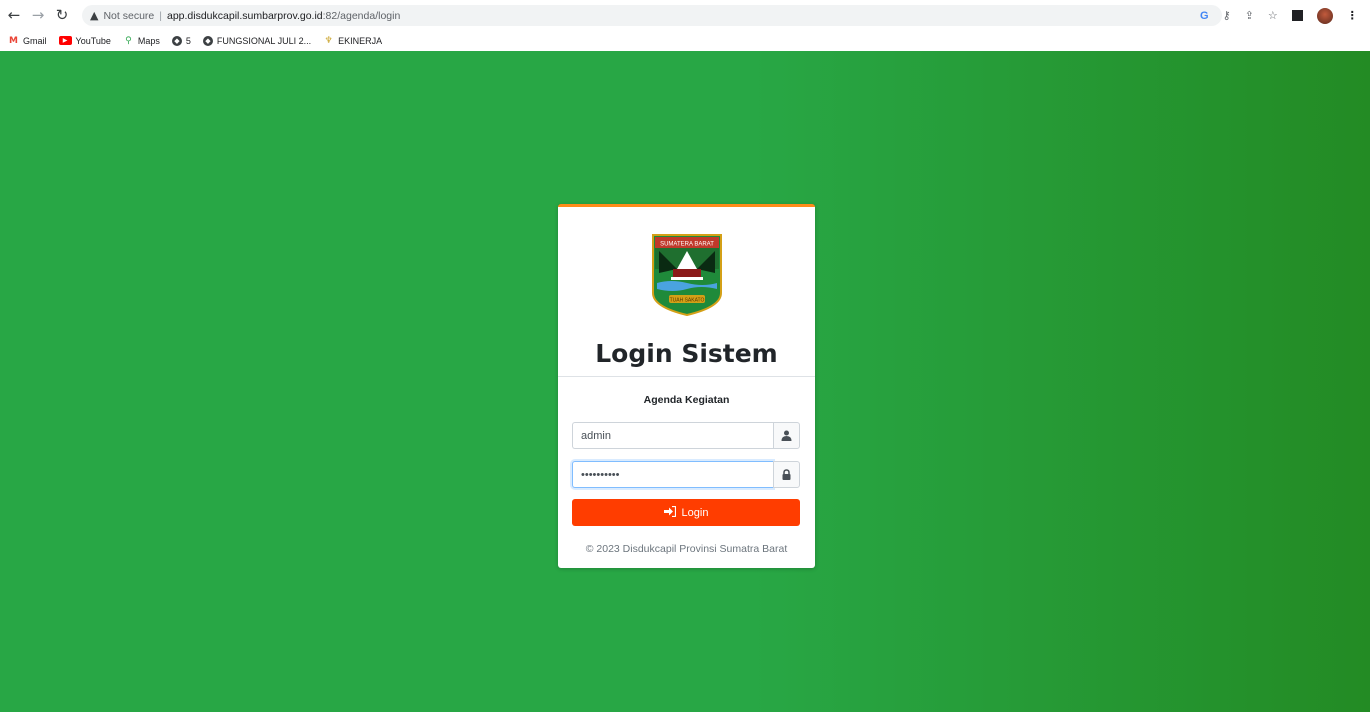 This screenshot has height=712, width=1370. I want to click on share-icon: ⇪, so click(1249, 15).